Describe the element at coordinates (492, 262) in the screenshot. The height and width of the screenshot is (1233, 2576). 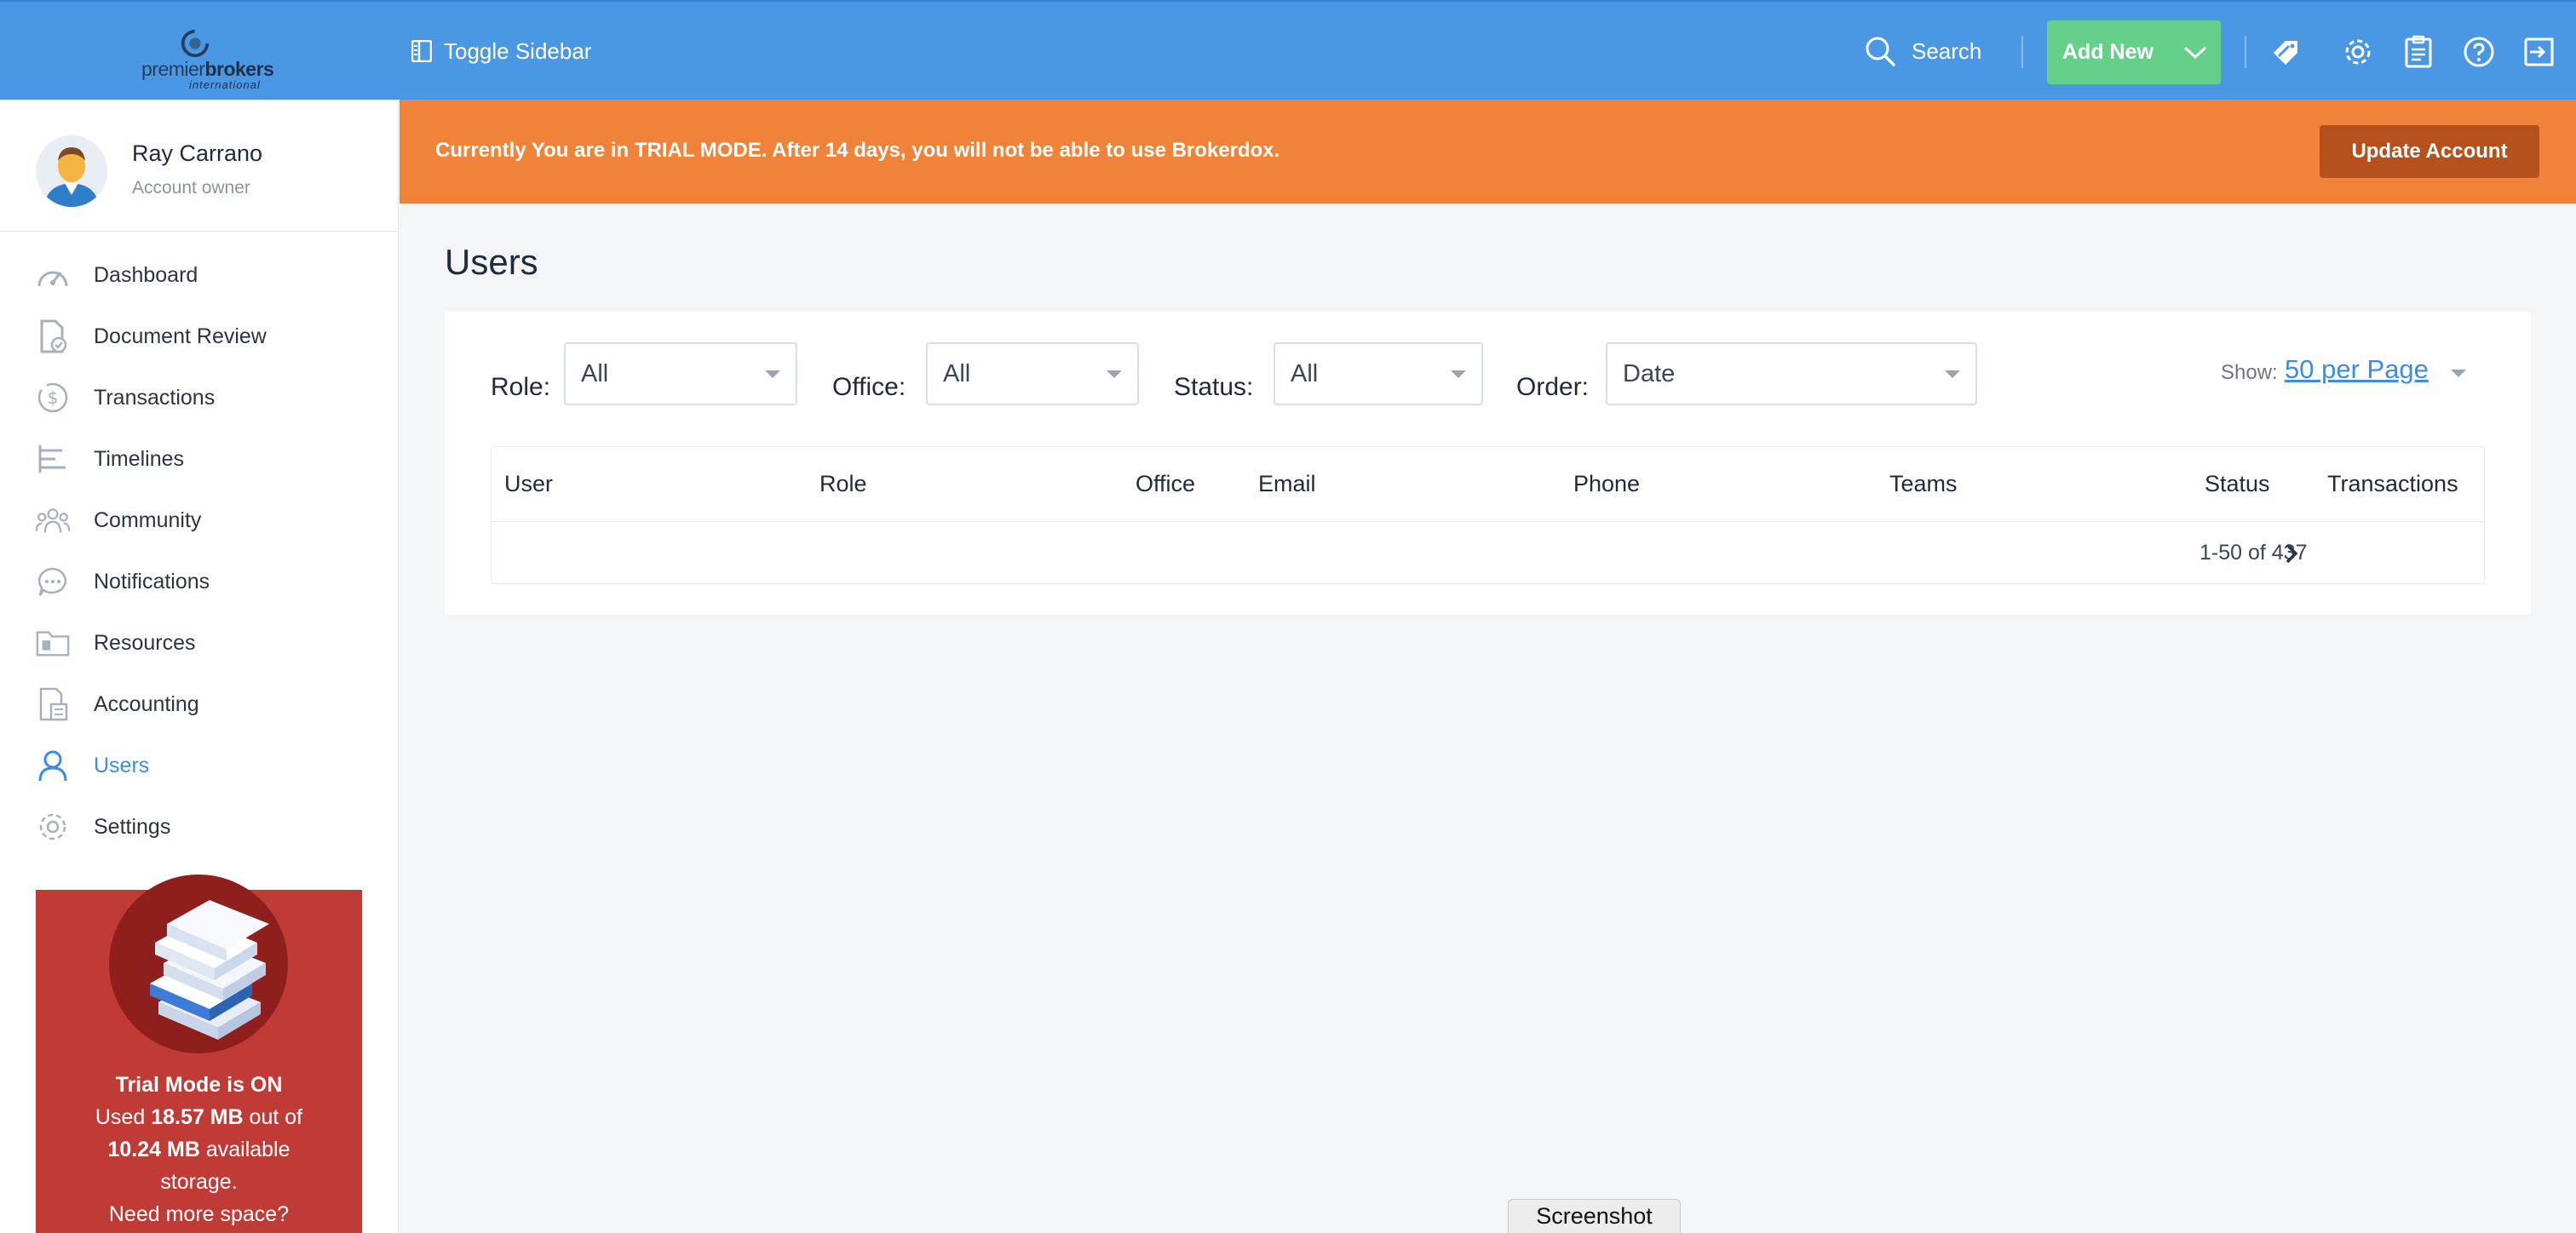
I see `page-title: Users` at that location.